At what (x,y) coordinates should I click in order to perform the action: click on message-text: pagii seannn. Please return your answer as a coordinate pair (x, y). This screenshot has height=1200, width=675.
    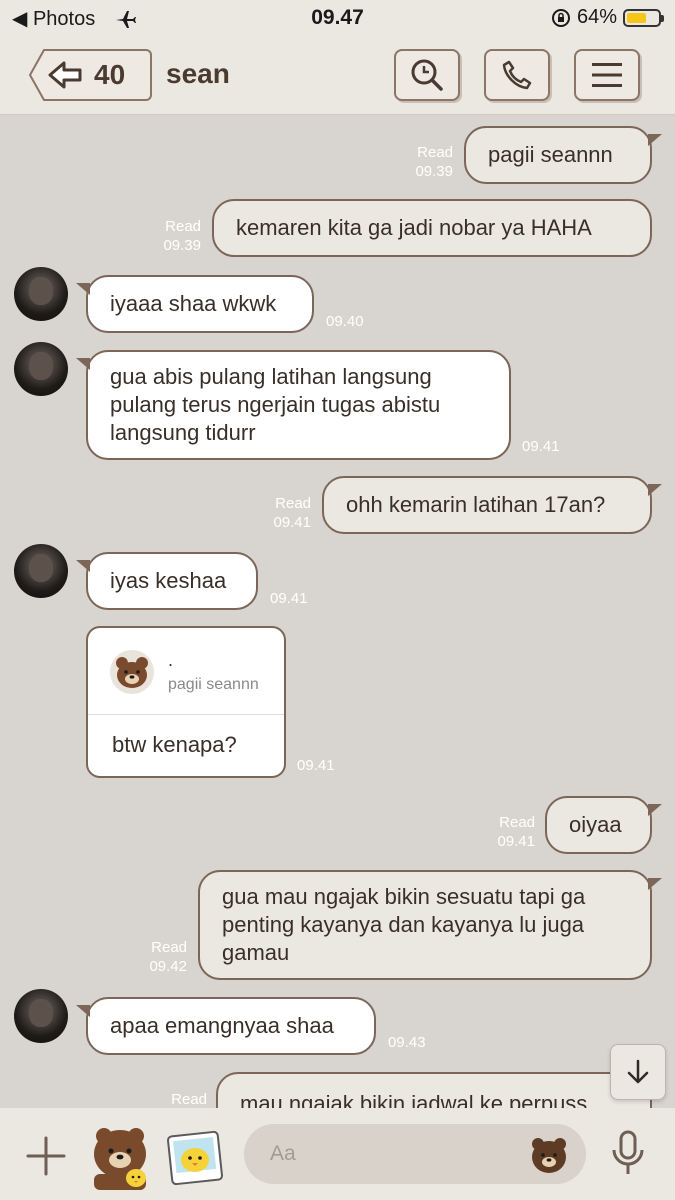
    Looking at the image, I should click on (550, 154).